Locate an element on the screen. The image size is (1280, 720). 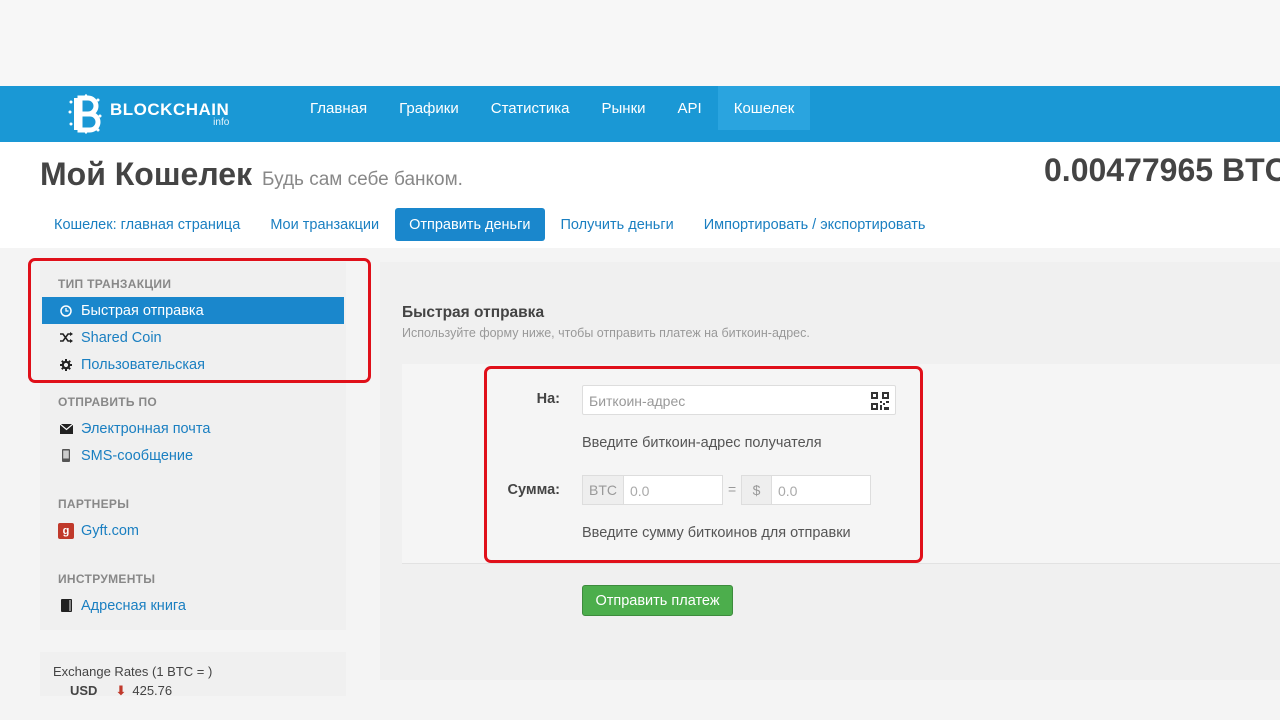
exchange-rates-value: 425.76 is located at coordinates (152, 689).